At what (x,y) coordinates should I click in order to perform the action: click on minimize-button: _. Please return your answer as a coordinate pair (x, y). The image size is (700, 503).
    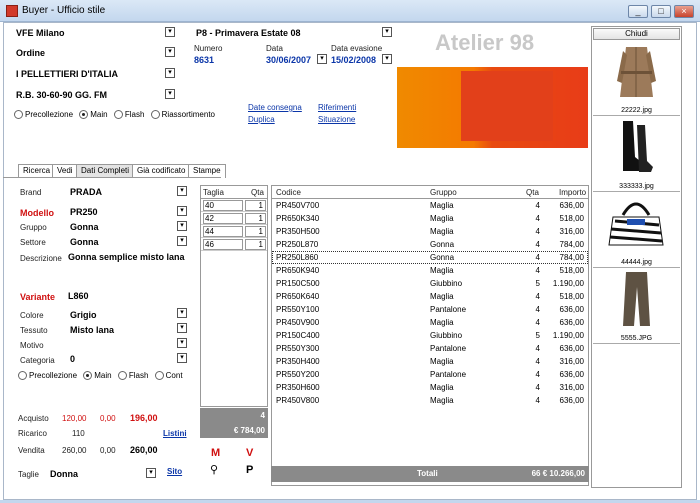
    Looking at the image, I should click on (638, 11).